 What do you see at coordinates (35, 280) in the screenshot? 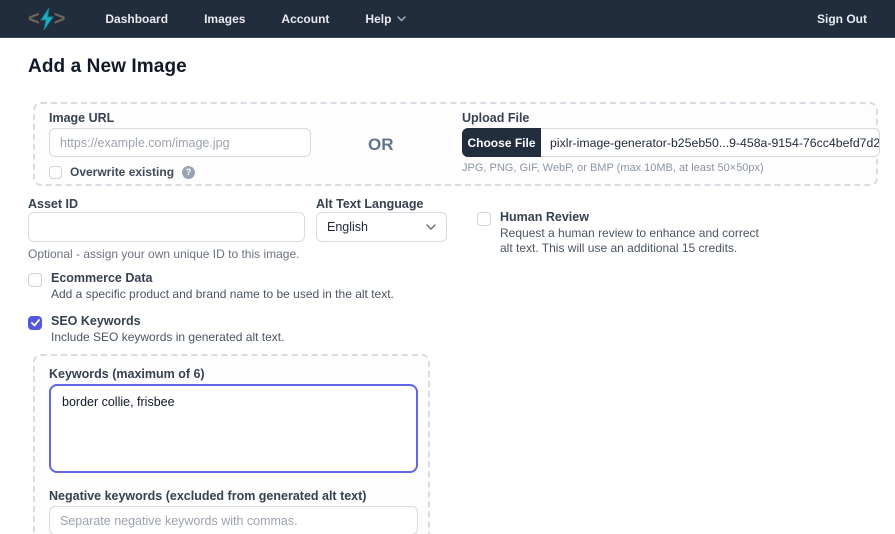
I see `ecommerce-data-checkbox` at bounding box center [35, 280].